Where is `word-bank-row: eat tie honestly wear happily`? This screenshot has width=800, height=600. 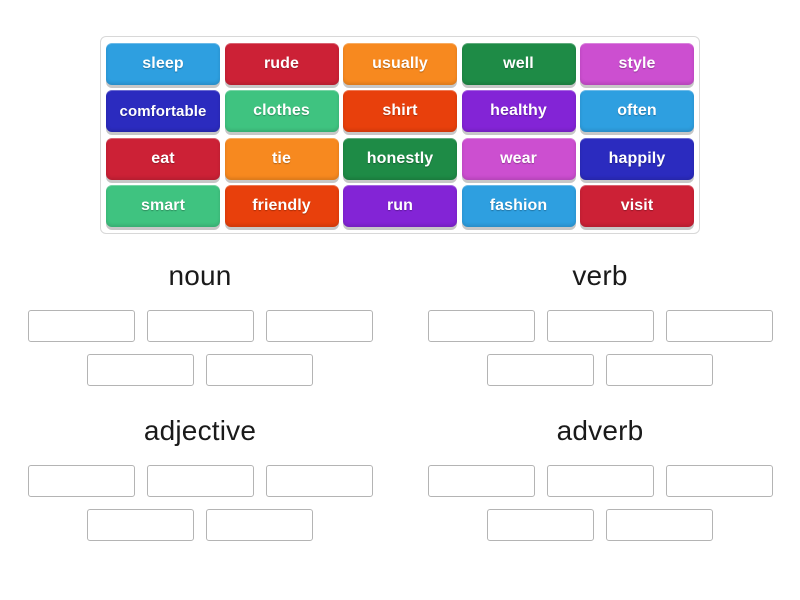
word-bank-row: eat tie honestly wear happily is located at coordinates (400, 158).